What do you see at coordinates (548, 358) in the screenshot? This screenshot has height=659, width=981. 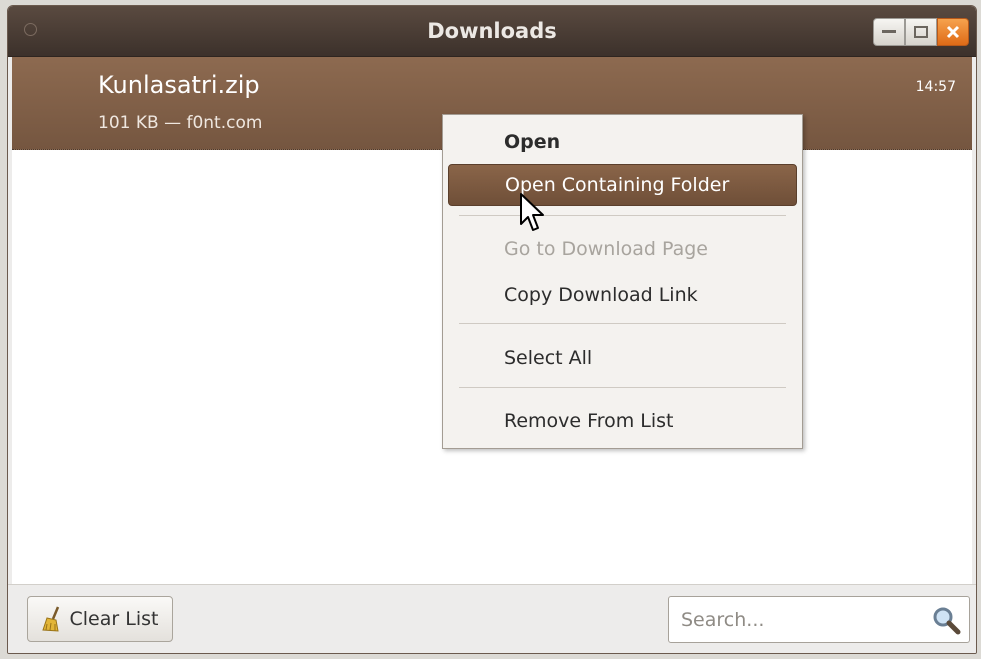 I see `menu-item-label: Select All` at bounding box center [548, 358].